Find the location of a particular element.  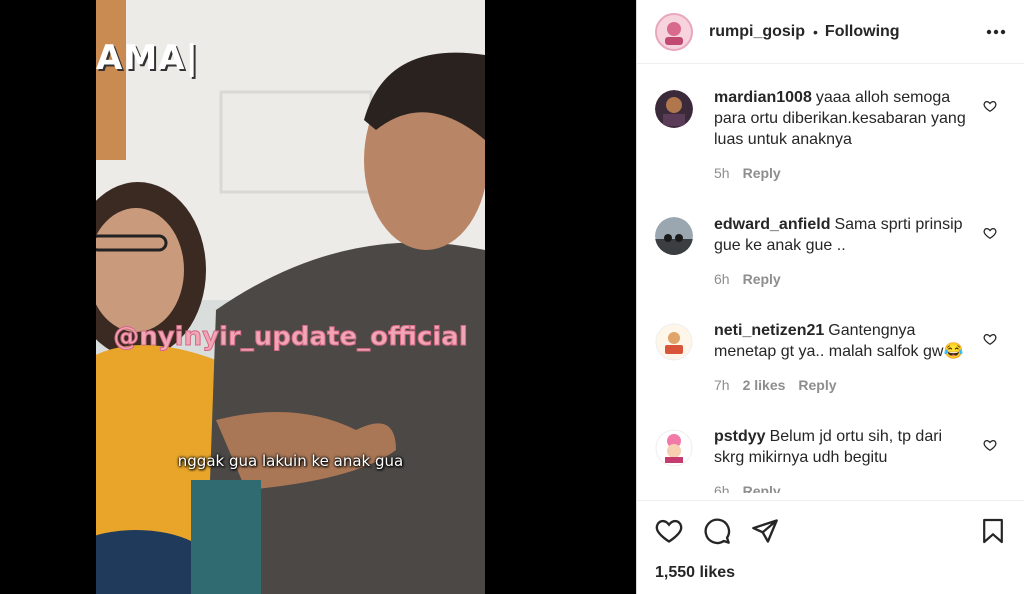

save-button is located at coordinates (993, 531).